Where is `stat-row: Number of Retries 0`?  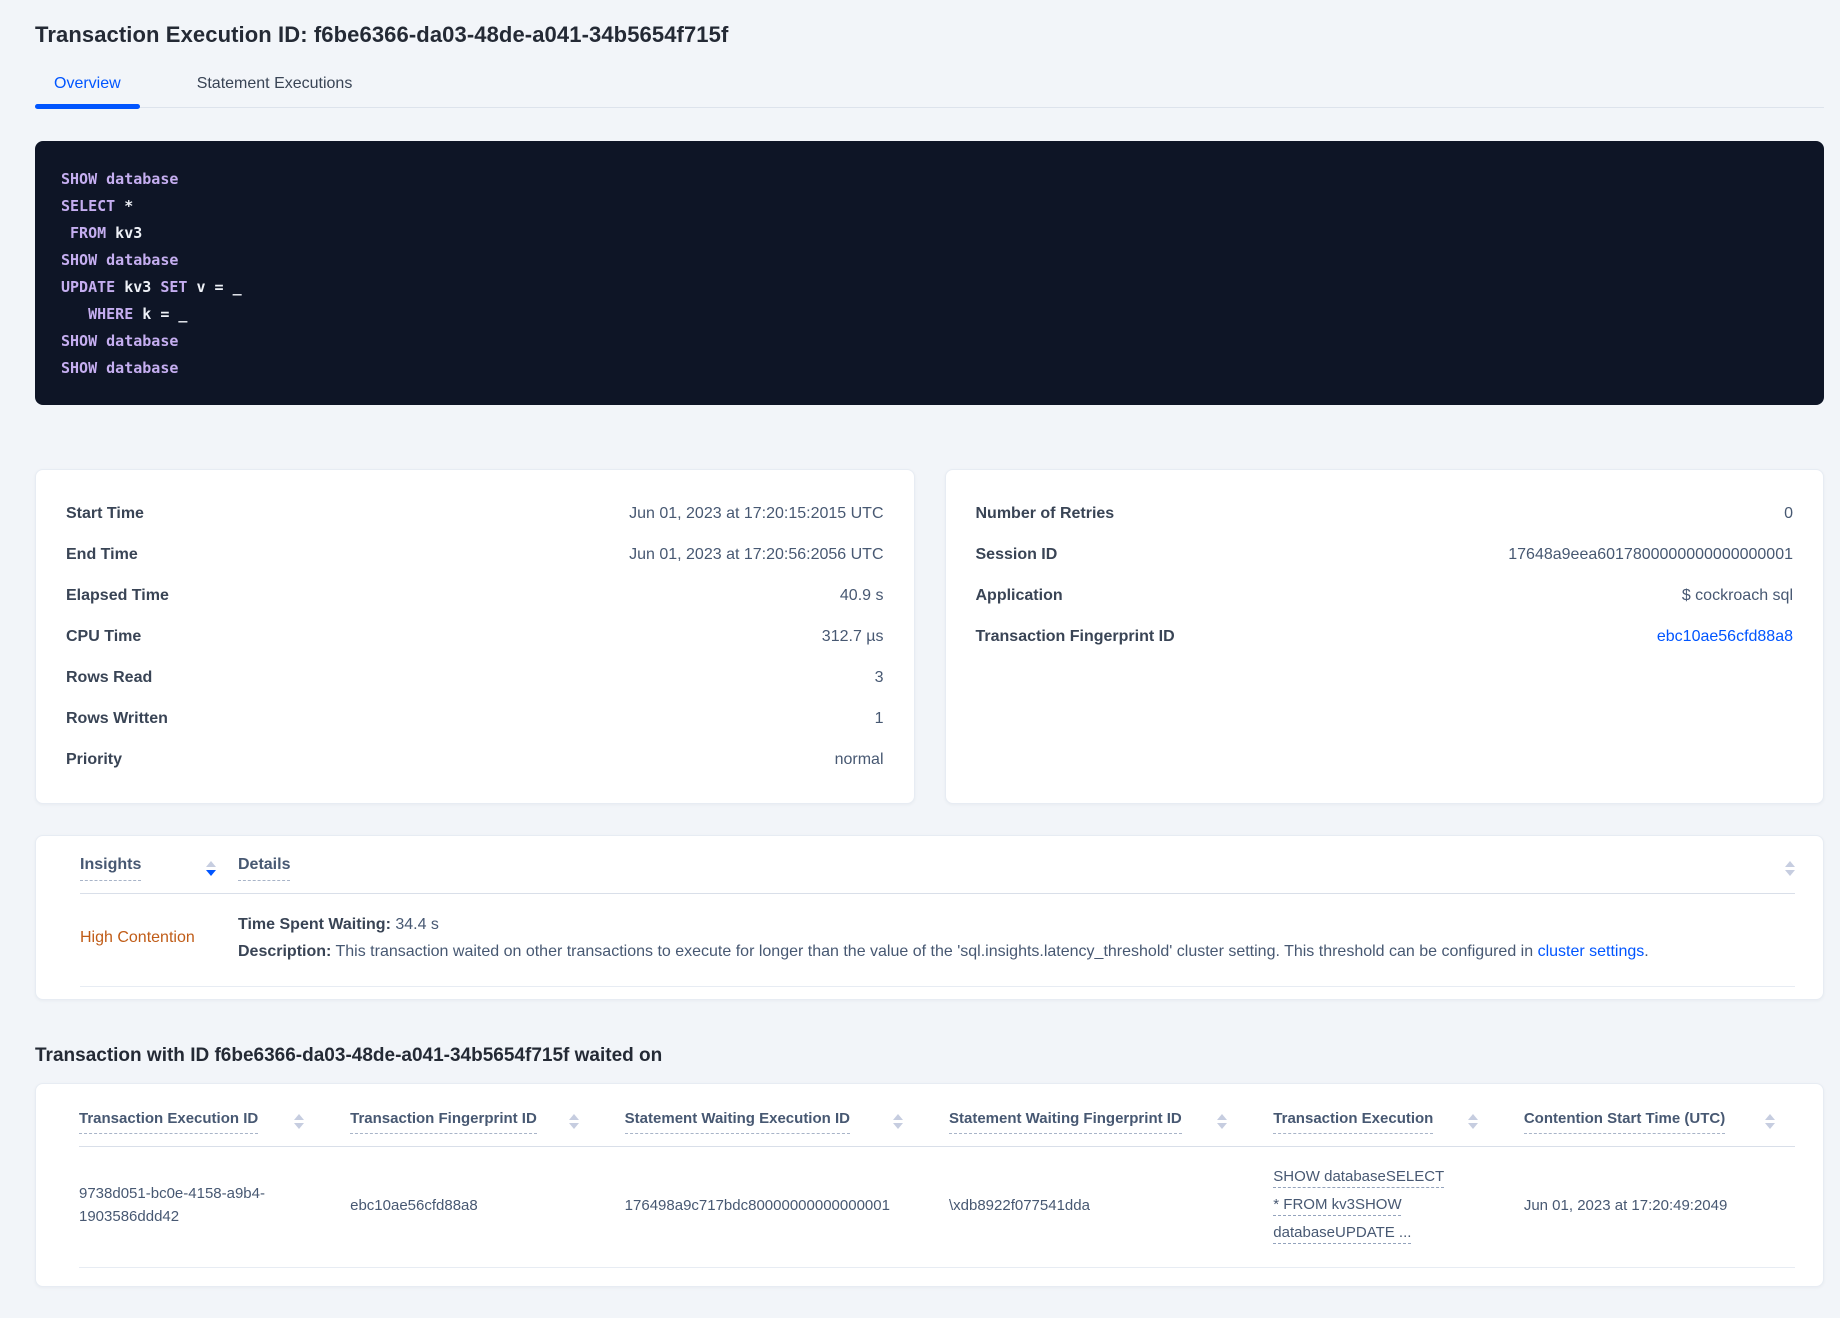
stat-row: Number of Retries 0 is located at coordinates (1385, 513).